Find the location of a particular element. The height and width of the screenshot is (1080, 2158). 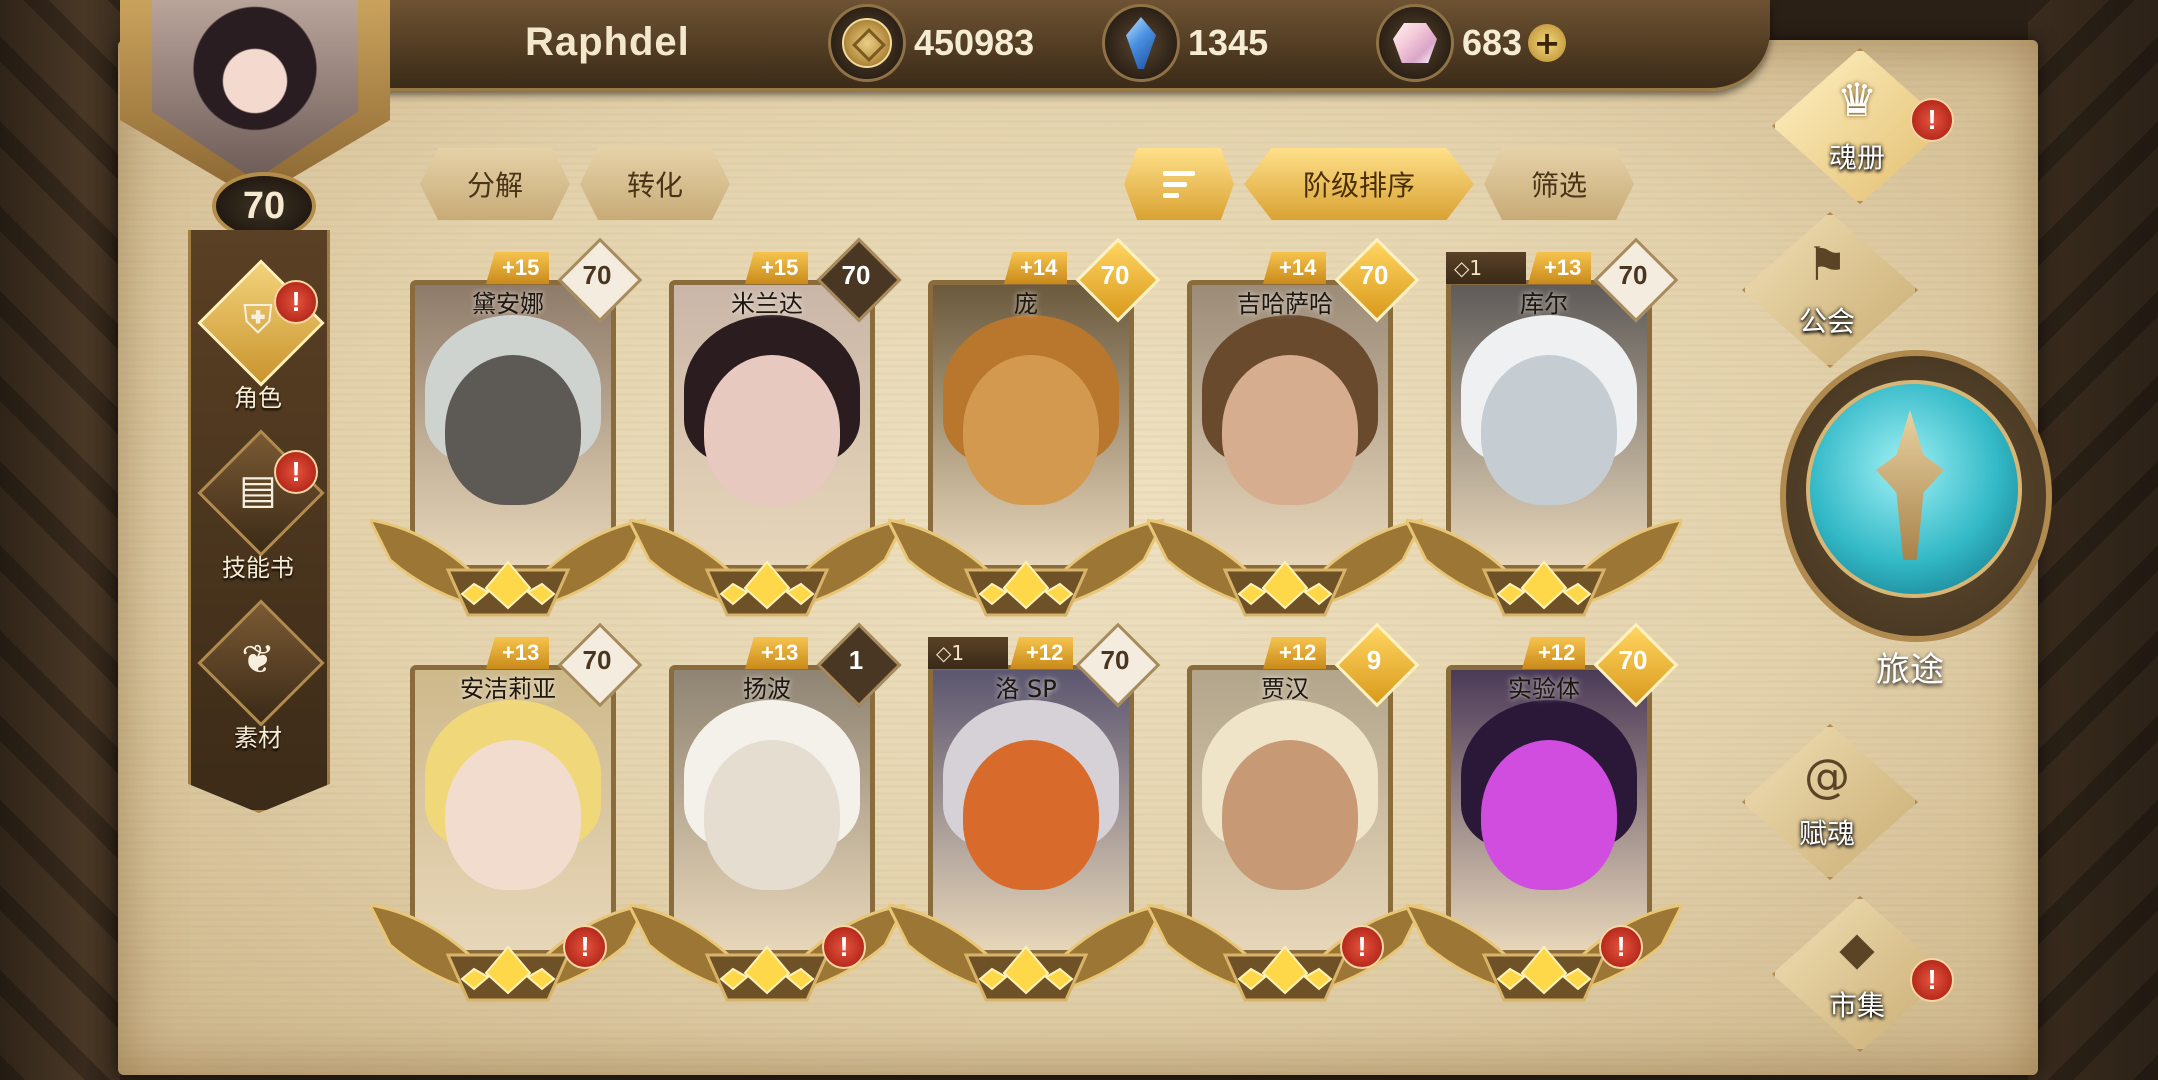

character-card: 庞 +14 70 is located at coordinates (1026, 433).